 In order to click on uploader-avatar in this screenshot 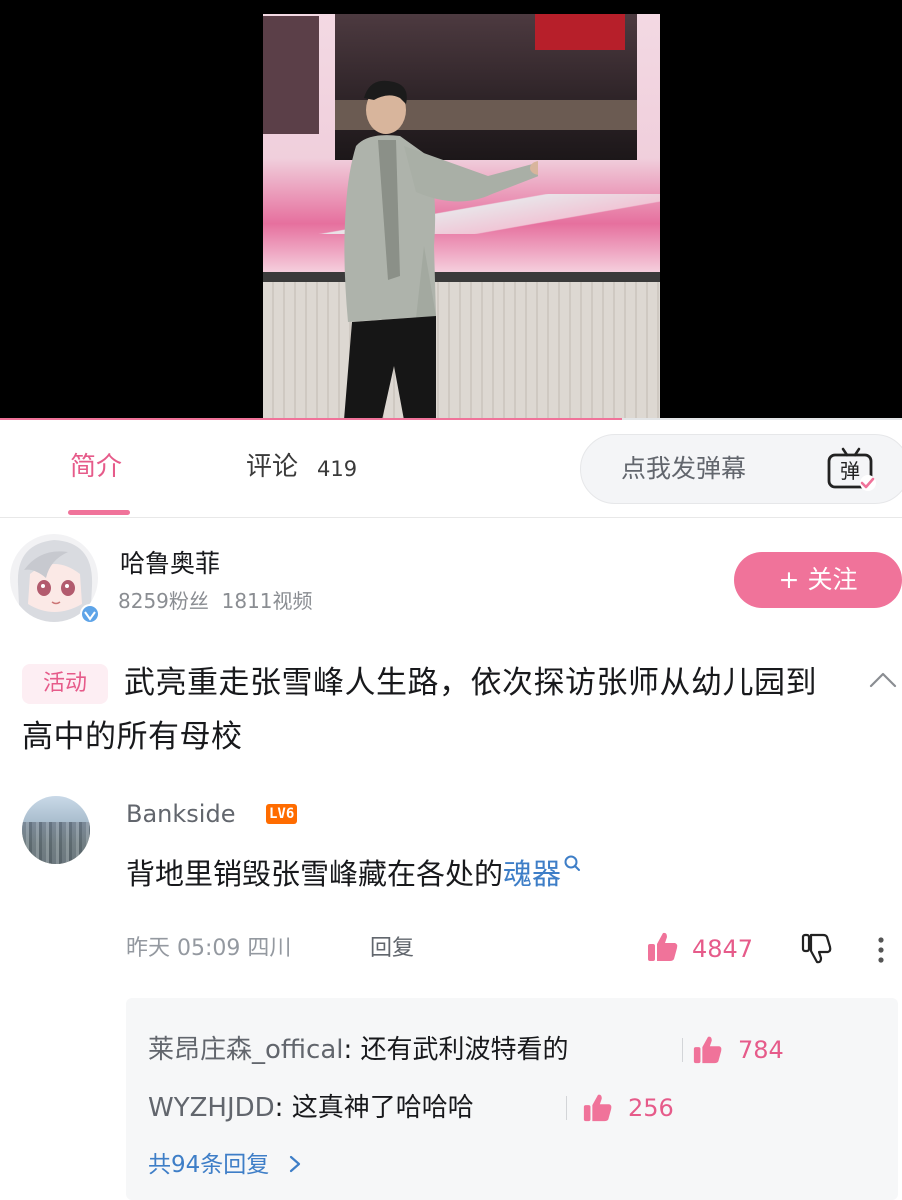, I will do `click(56, 580)`.